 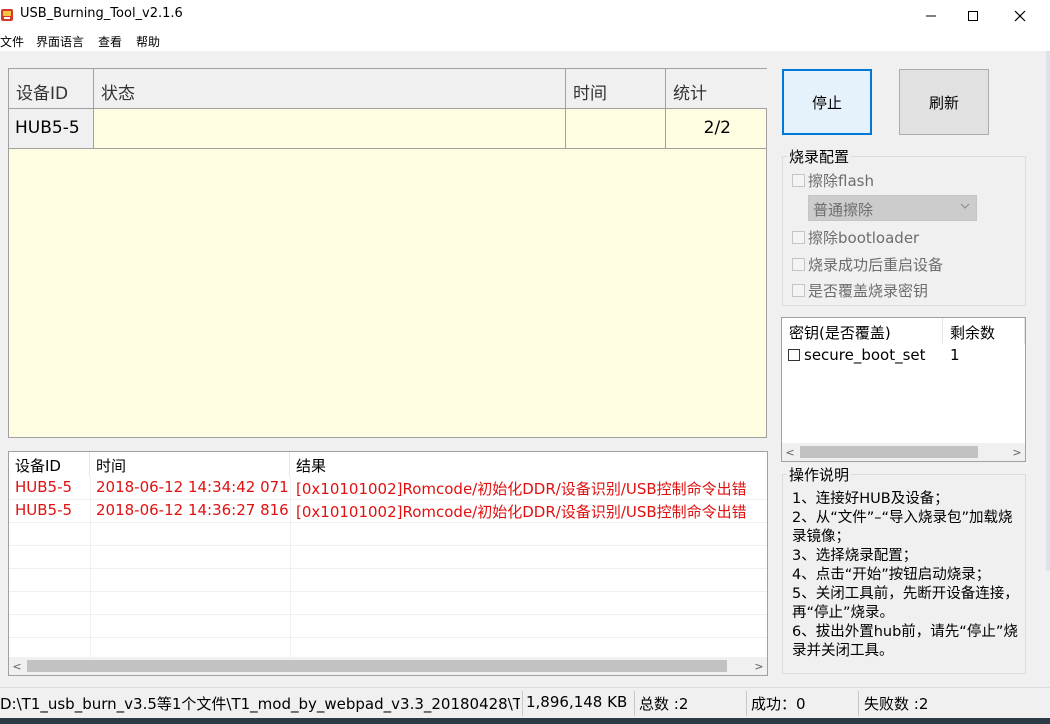 What do you see at coordinates (778, 704) in the screenshot?
I see `status-success: 成功：0` at bounding box center [778, 704].